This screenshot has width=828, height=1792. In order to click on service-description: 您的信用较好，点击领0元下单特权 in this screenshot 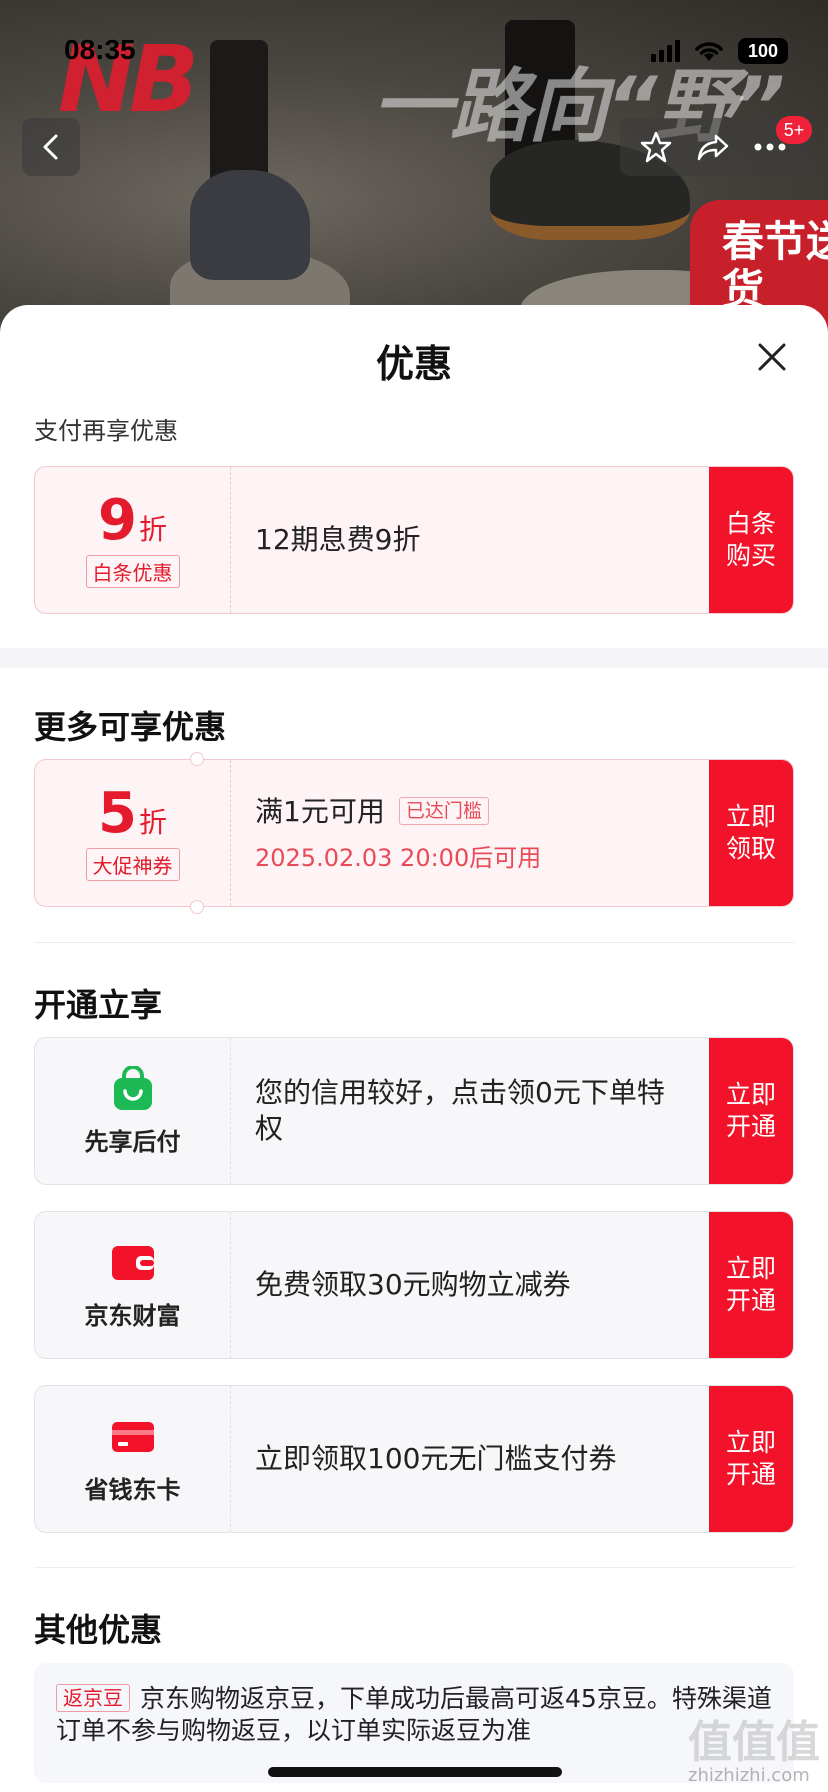, I will do `click(470, 1111)`.